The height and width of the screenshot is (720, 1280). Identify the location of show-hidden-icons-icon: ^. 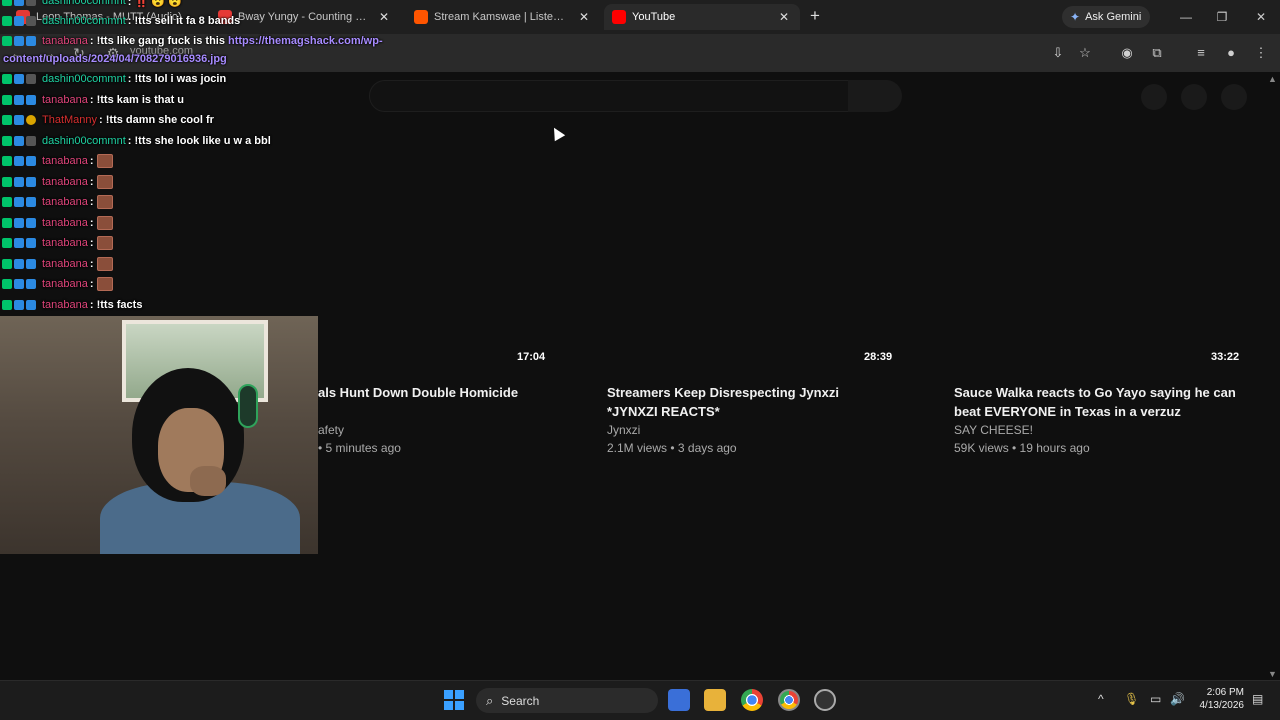
(1101, 699).